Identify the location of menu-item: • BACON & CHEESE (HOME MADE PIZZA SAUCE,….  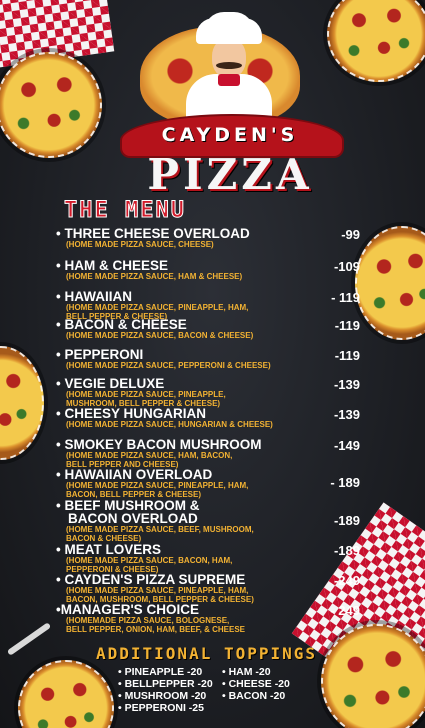
(208, 329).